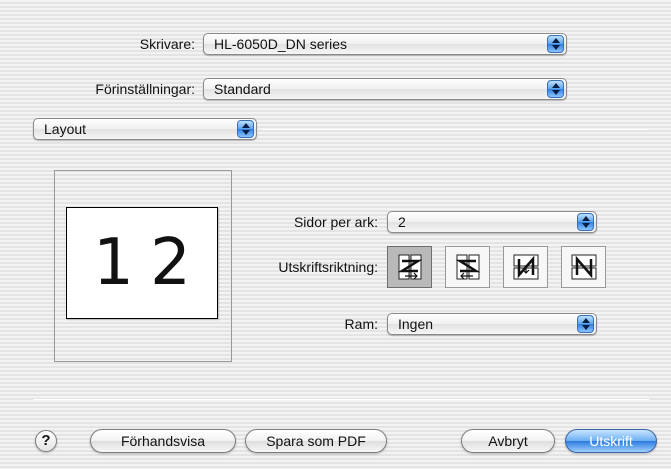 The width and height of the screenshot is (671, 469). I want to click on help-icon: ?, so click(46, 440).